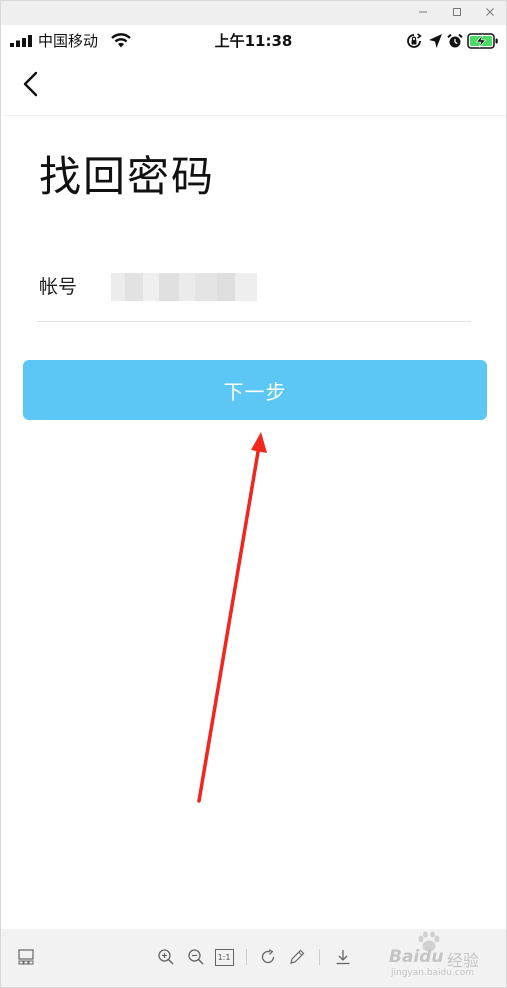 Image resolution: width=507 pixels, height=988 pixels. Describe the element at coordinates (455, 40) in the screenshot. I see `alarm-clock-icon` at that location.